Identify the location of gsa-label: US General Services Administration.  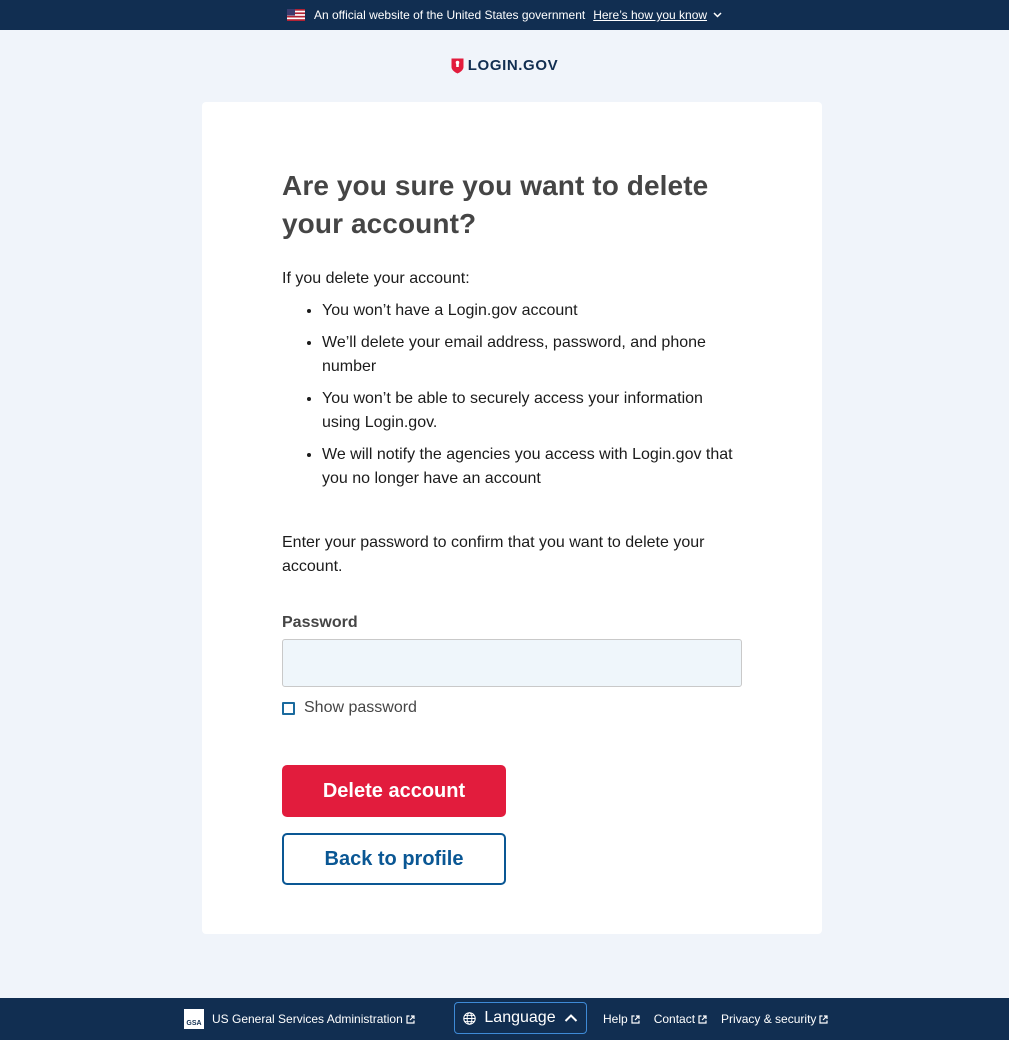
(307, 1019).